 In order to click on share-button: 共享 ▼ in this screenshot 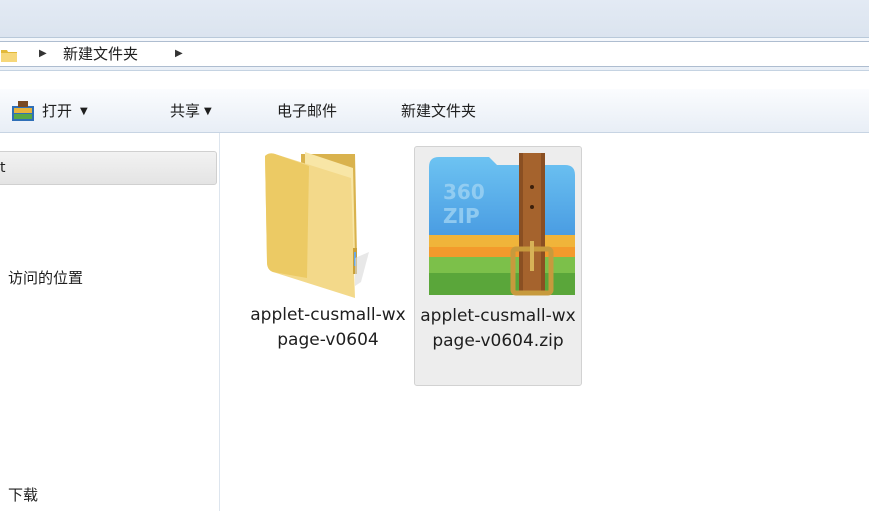, I will do `click(191, 111)`.